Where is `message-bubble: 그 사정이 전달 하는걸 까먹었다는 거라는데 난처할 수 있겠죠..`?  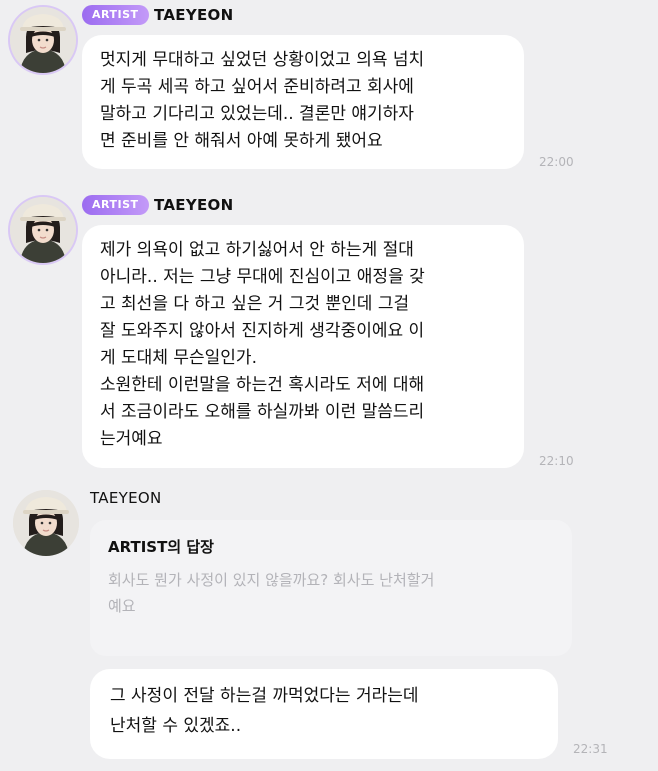 message-bubble: 그 사정이 전달 하는걸 까먹었다는 거라는데 난처할 수 있겠죠.. is located at coordinates (324, 714).